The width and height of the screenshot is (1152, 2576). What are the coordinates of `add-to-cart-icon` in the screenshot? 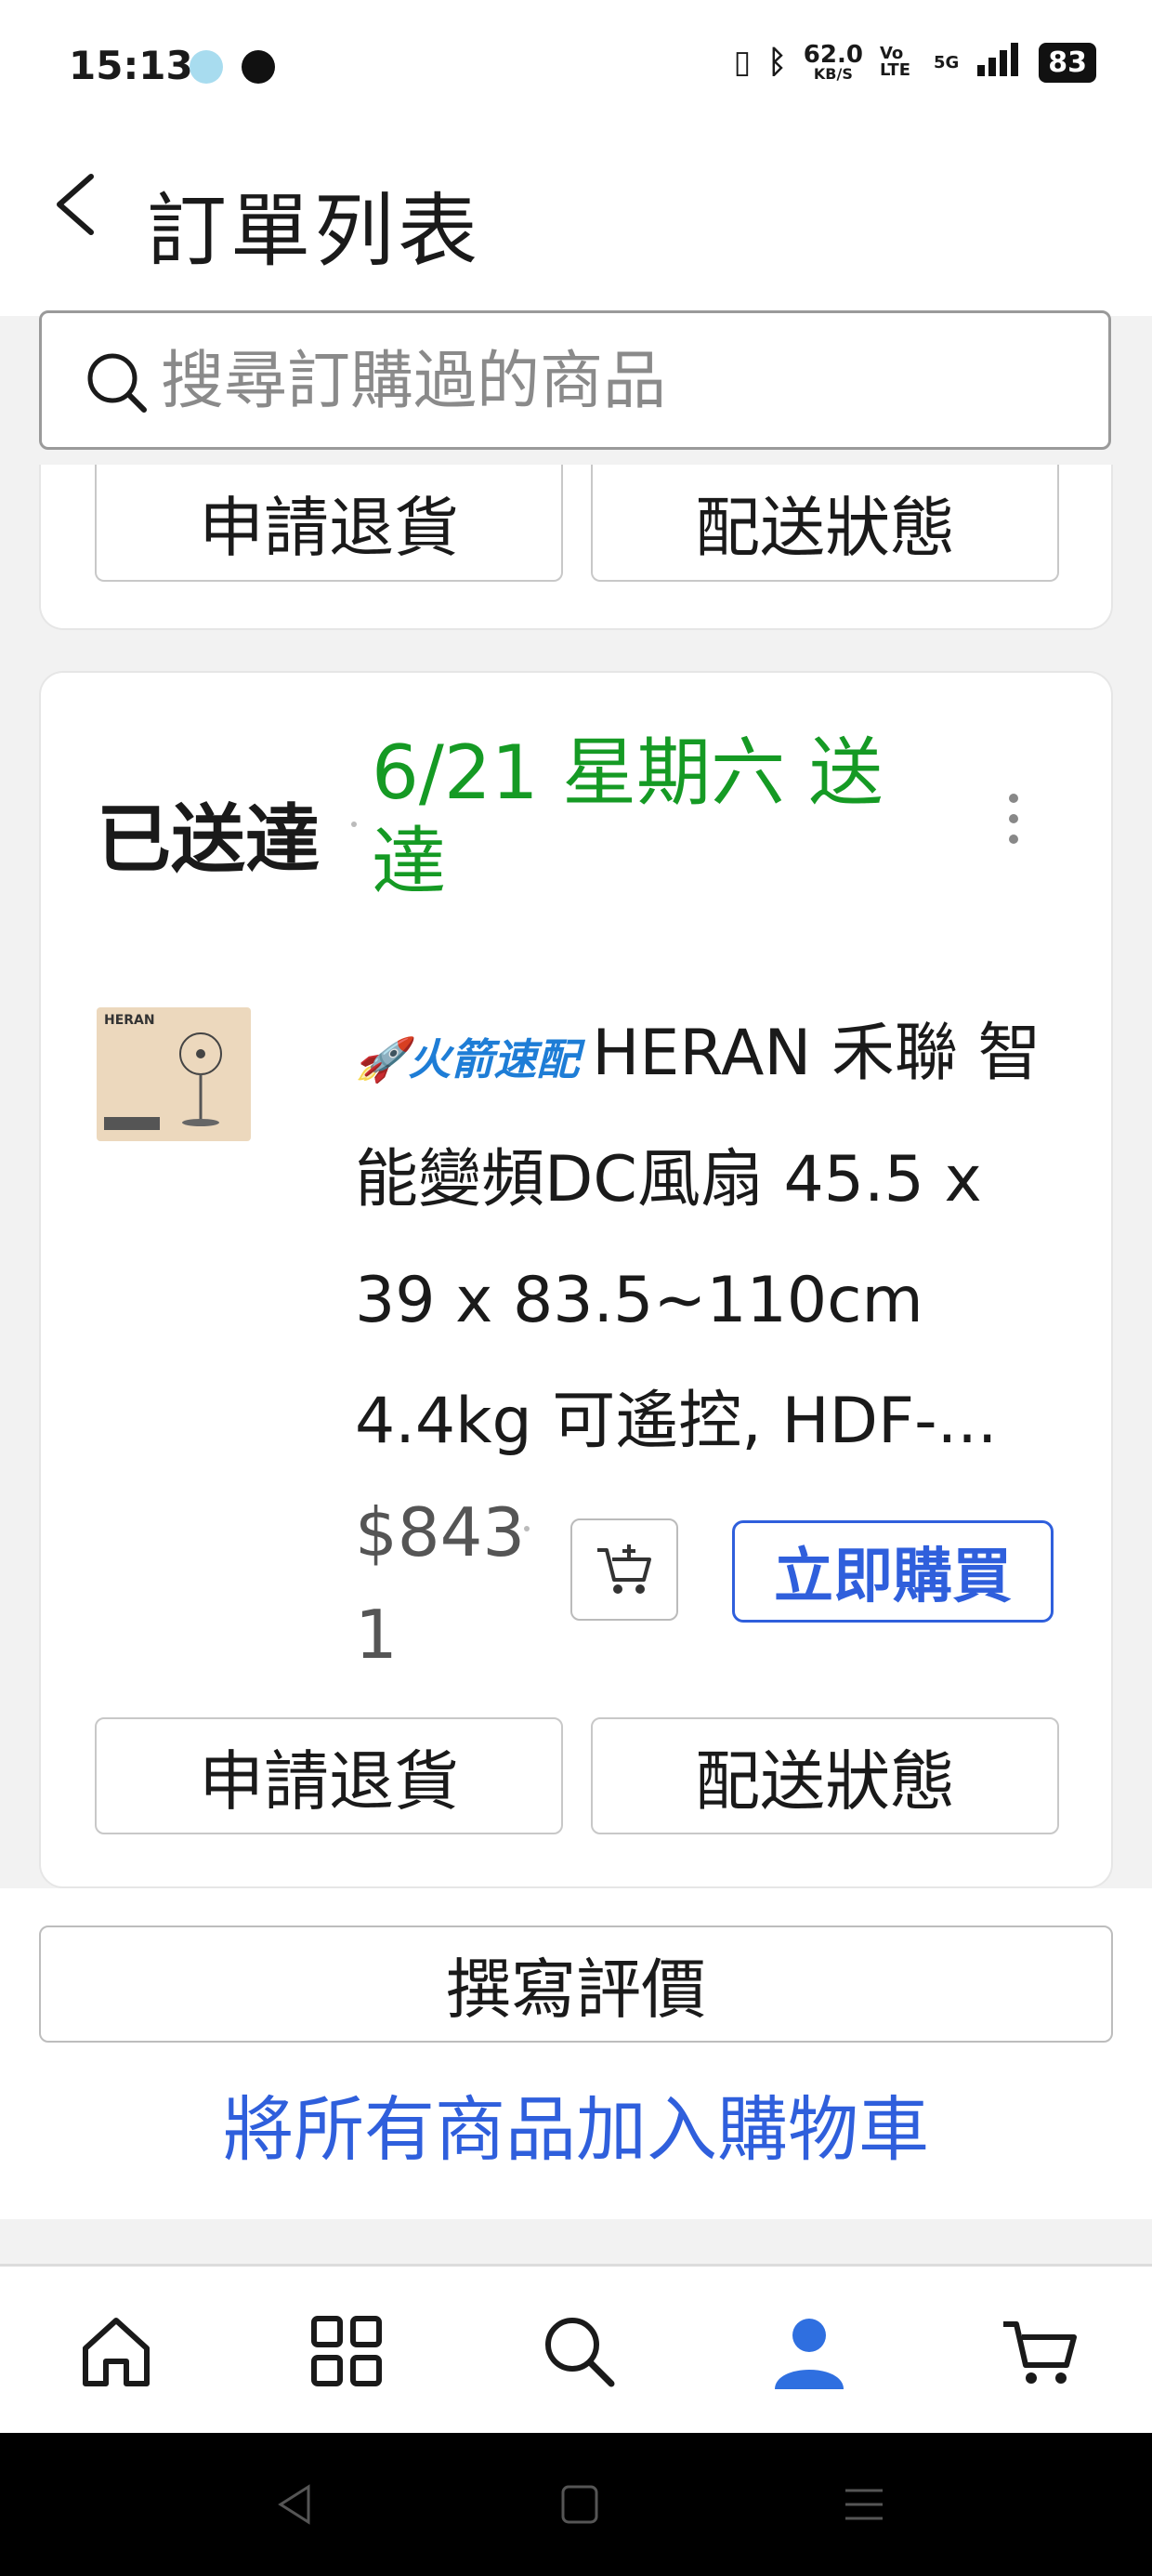 It's located at (624, 1569).